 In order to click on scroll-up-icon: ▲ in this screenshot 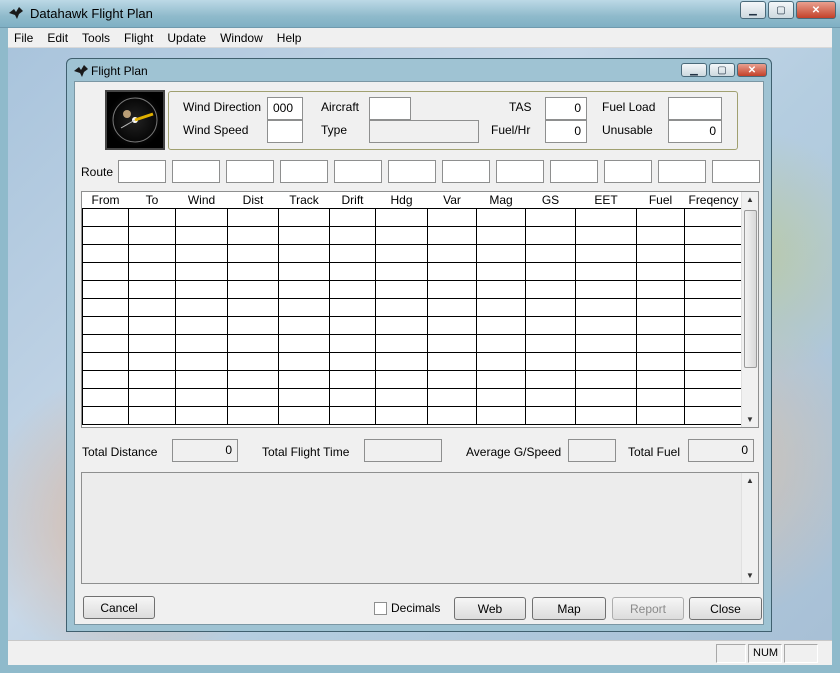, I will do `click(750, 480)`.